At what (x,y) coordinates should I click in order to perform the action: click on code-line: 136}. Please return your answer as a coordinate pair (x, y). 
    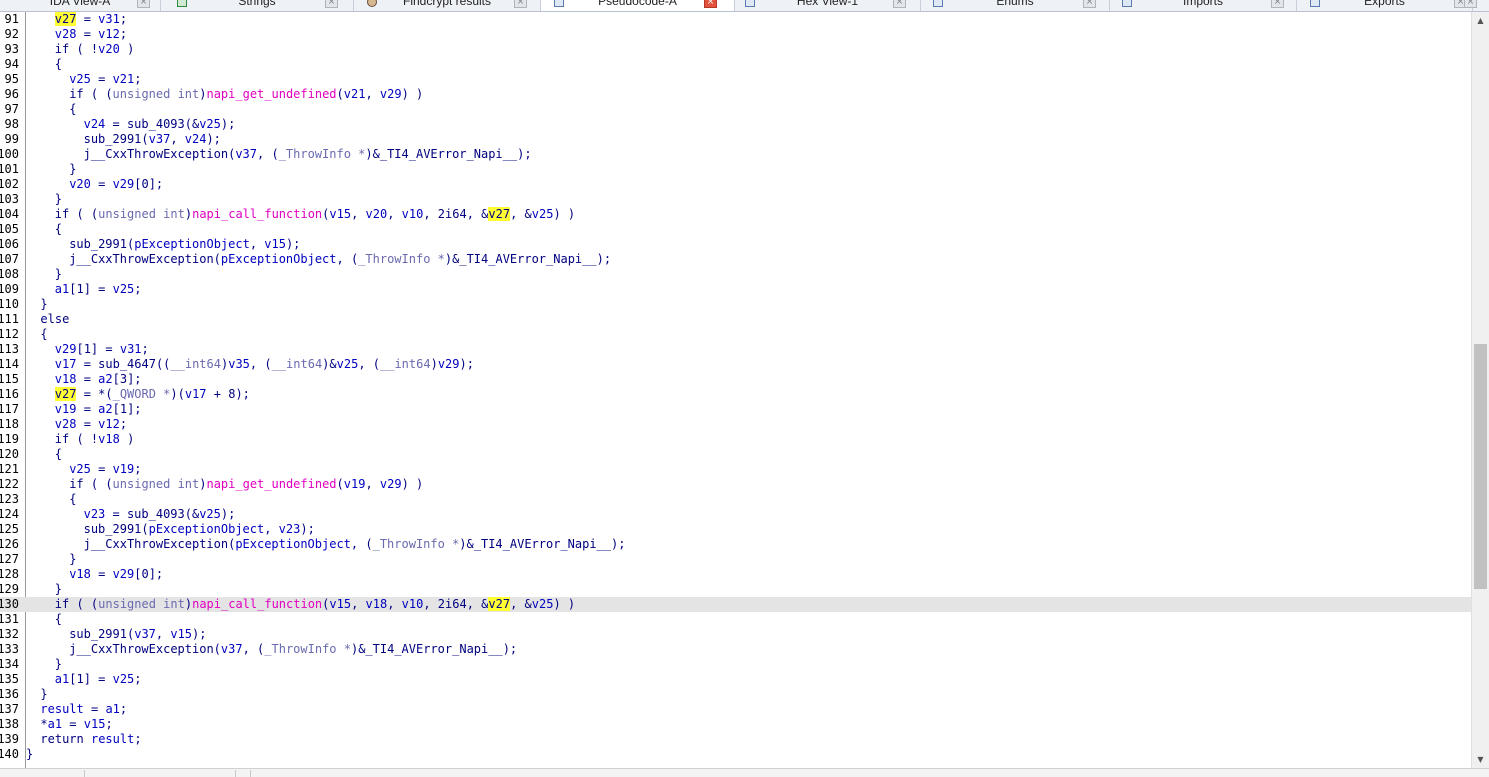
    Looking at the image, I should click on (735, 694).